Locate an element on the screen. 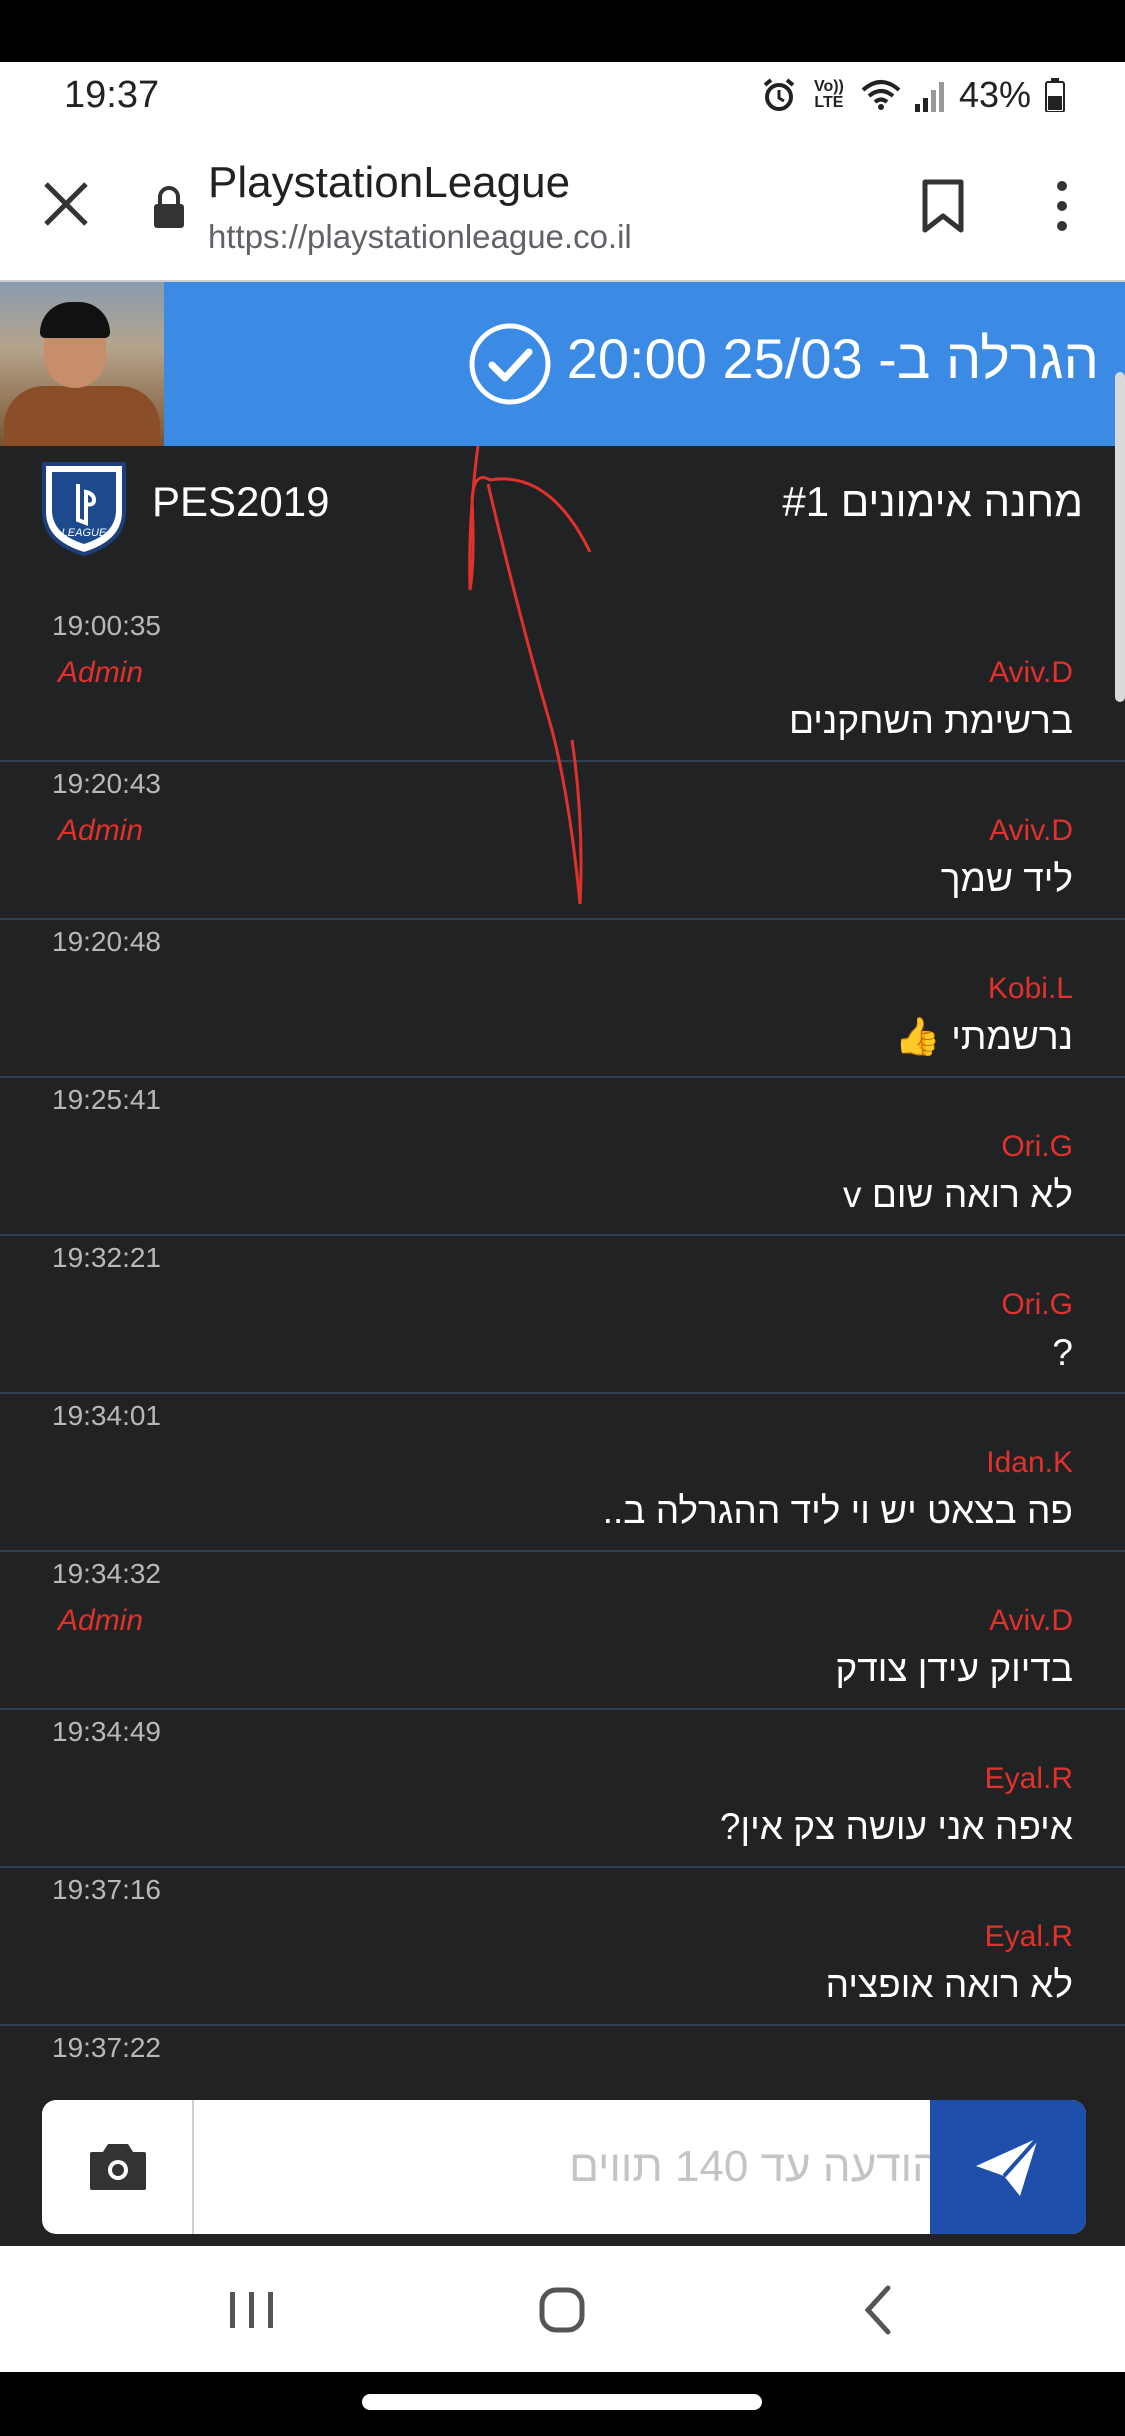 Image resolution: width=1125 pixels, height=2436 pixels. message-composer is located at coordinates (564, 2167).